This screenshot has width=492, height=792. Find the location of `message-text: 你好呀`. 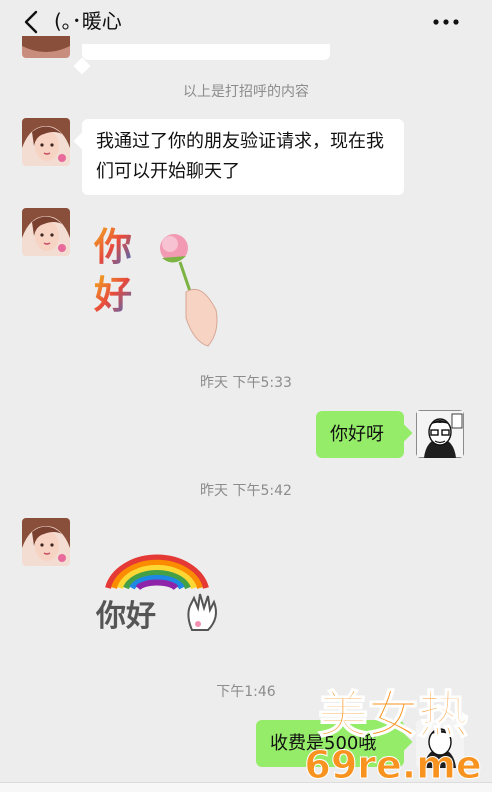

message-text: 你好呀 is located at coordinates (357, 434).